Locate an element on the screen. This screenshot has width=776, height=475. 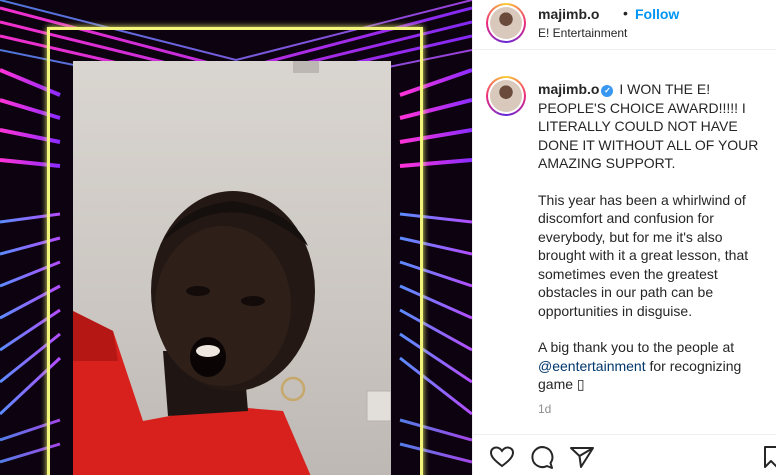
caption-username: majimb.o is located at coordinates (568, 89).